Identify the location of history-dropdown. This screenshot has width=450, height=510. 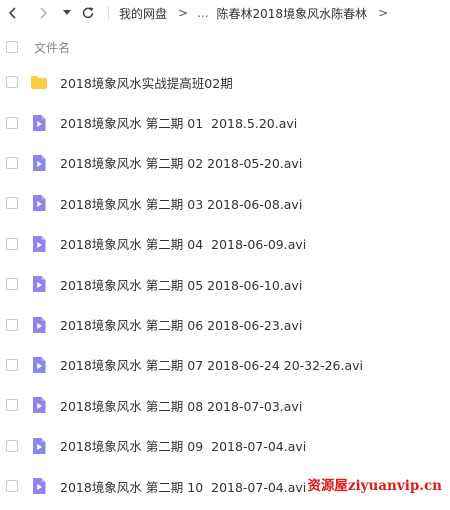
(67, 13).